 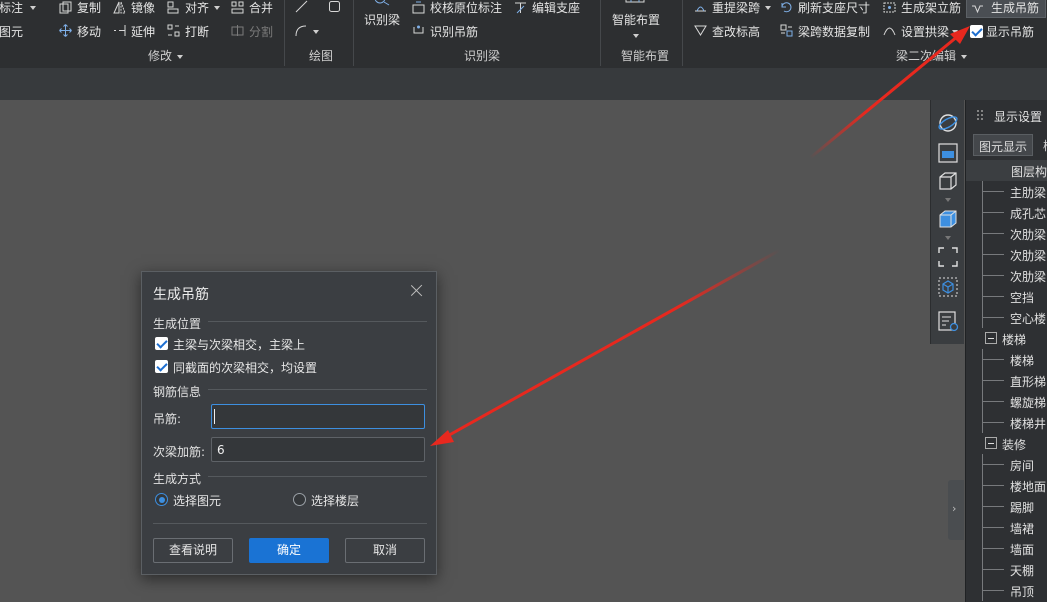 I want to click on mirror-button: 镜像, so click(x=143, y=8).